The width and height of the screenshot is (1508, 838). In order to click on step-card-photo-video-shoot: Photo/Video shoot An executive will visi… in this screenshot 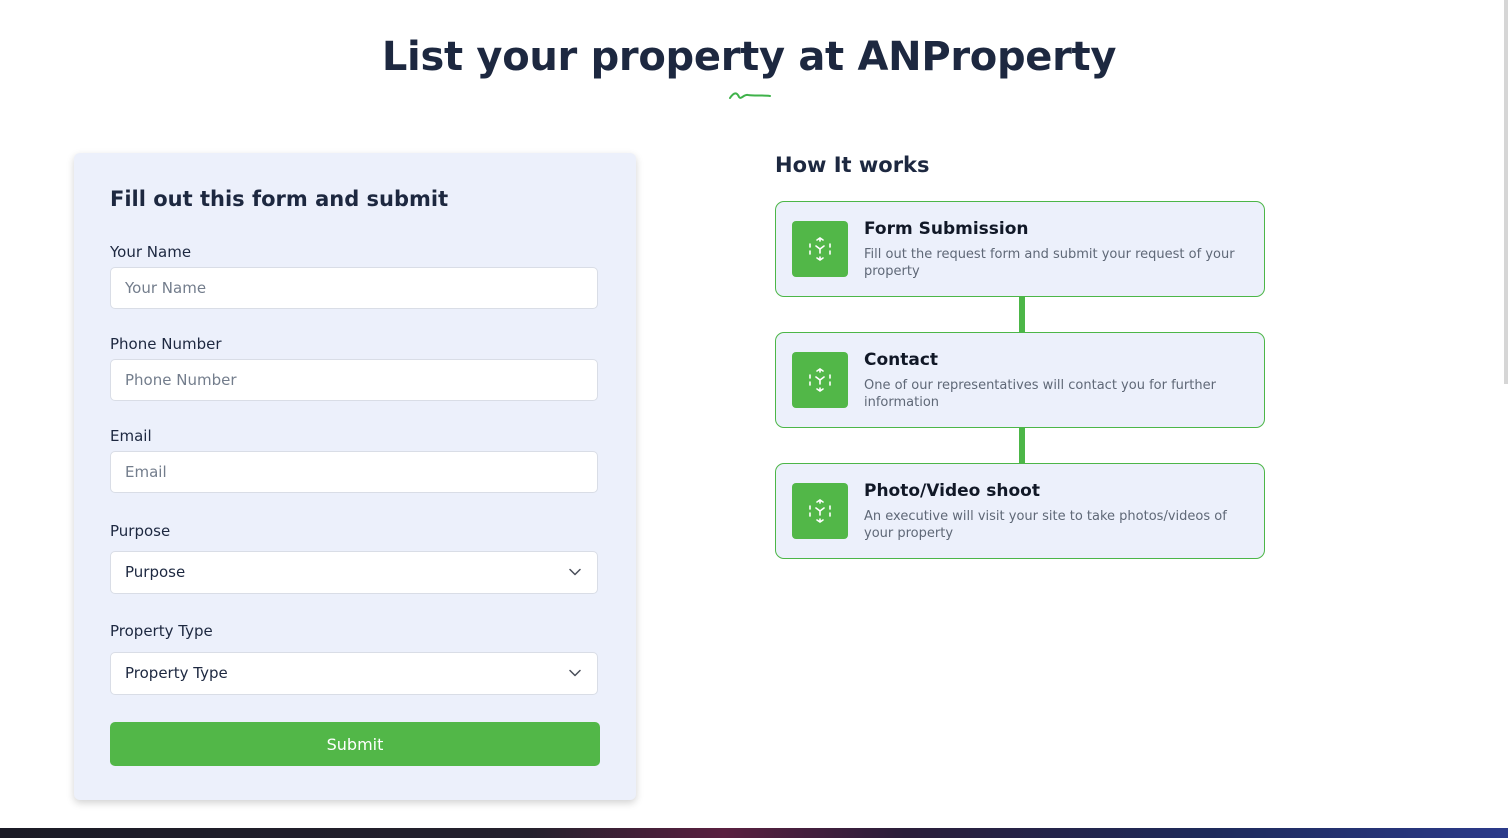, I will do `click(1020, 511)`.